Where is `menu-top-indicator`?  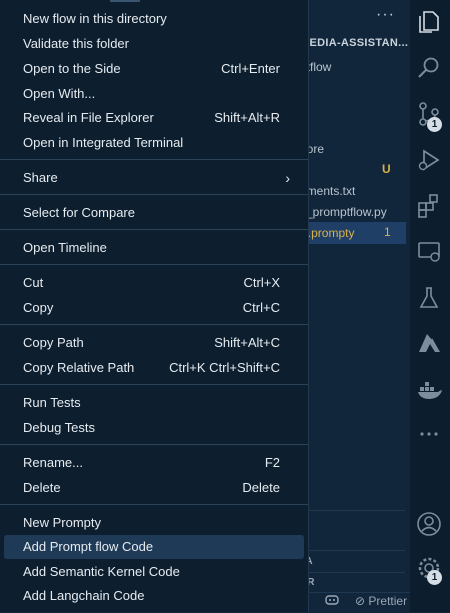
menu-top-indicator is located at coordinates (125, 1).